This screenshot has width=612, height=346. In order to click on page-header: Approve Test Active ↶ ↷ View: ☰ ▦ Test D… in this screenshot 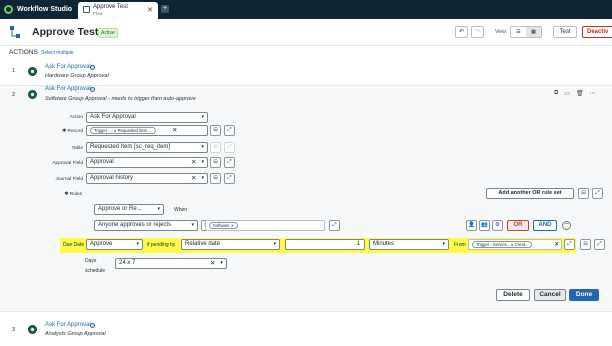, I will do `click(306, 32)`.